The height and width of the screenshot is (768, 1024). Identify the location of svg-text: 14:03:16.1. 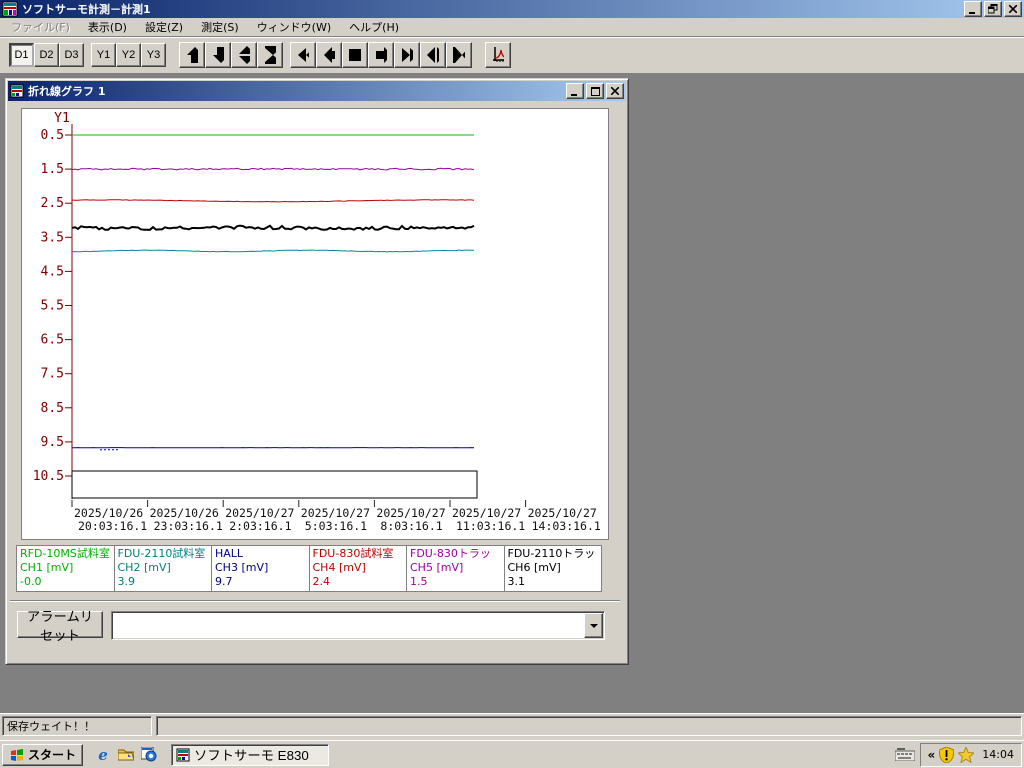
(566, 526).